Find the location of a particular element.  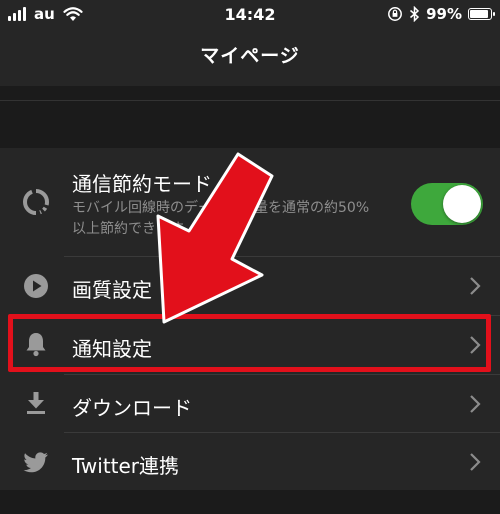

highlight-box is located at coordinates (249, 343).